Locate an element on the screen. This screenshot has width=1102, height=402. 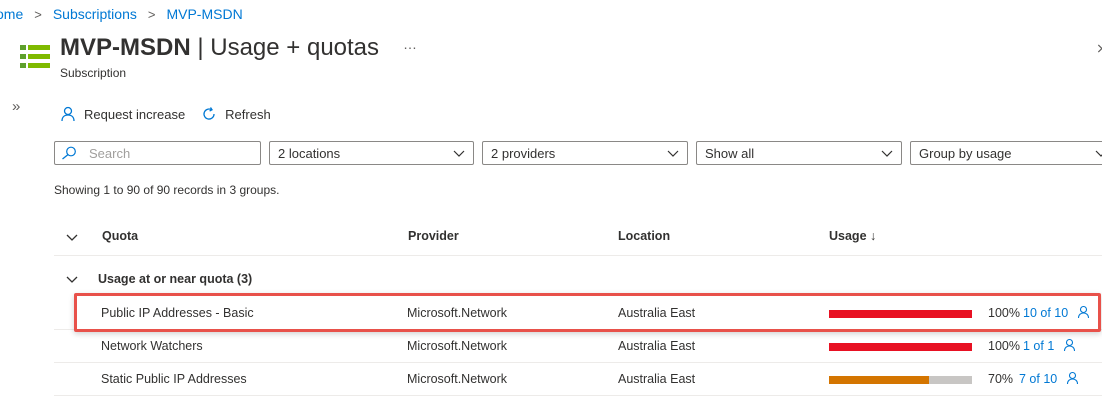
group-label: Usage at or near quota (3) is located at coordinates (175, 279).